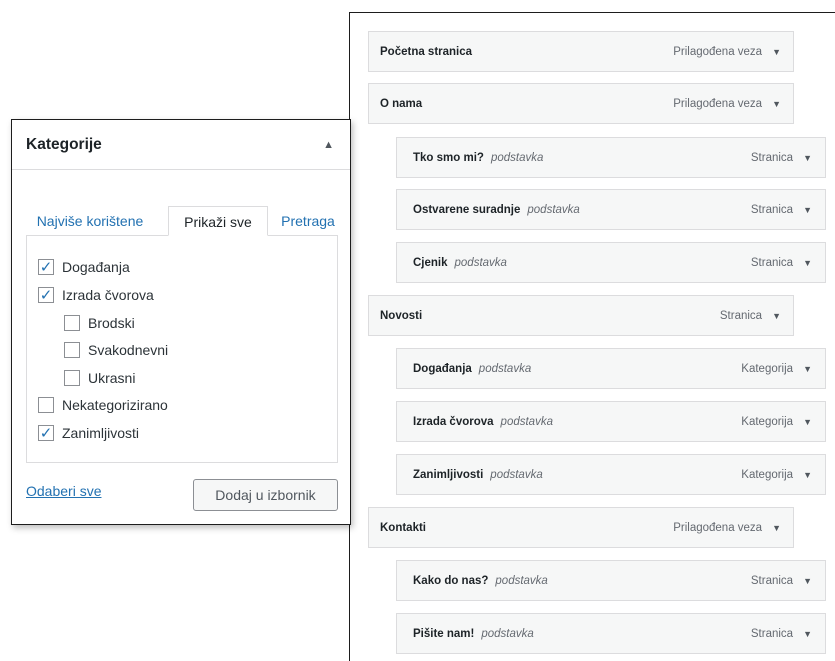 The width and height of the screenshot is (835, 661). Describe the element at coordinates (581, 527) in the screenshot. I see `menu-item: Kontakti Prilagođena veza ▼` at that location.